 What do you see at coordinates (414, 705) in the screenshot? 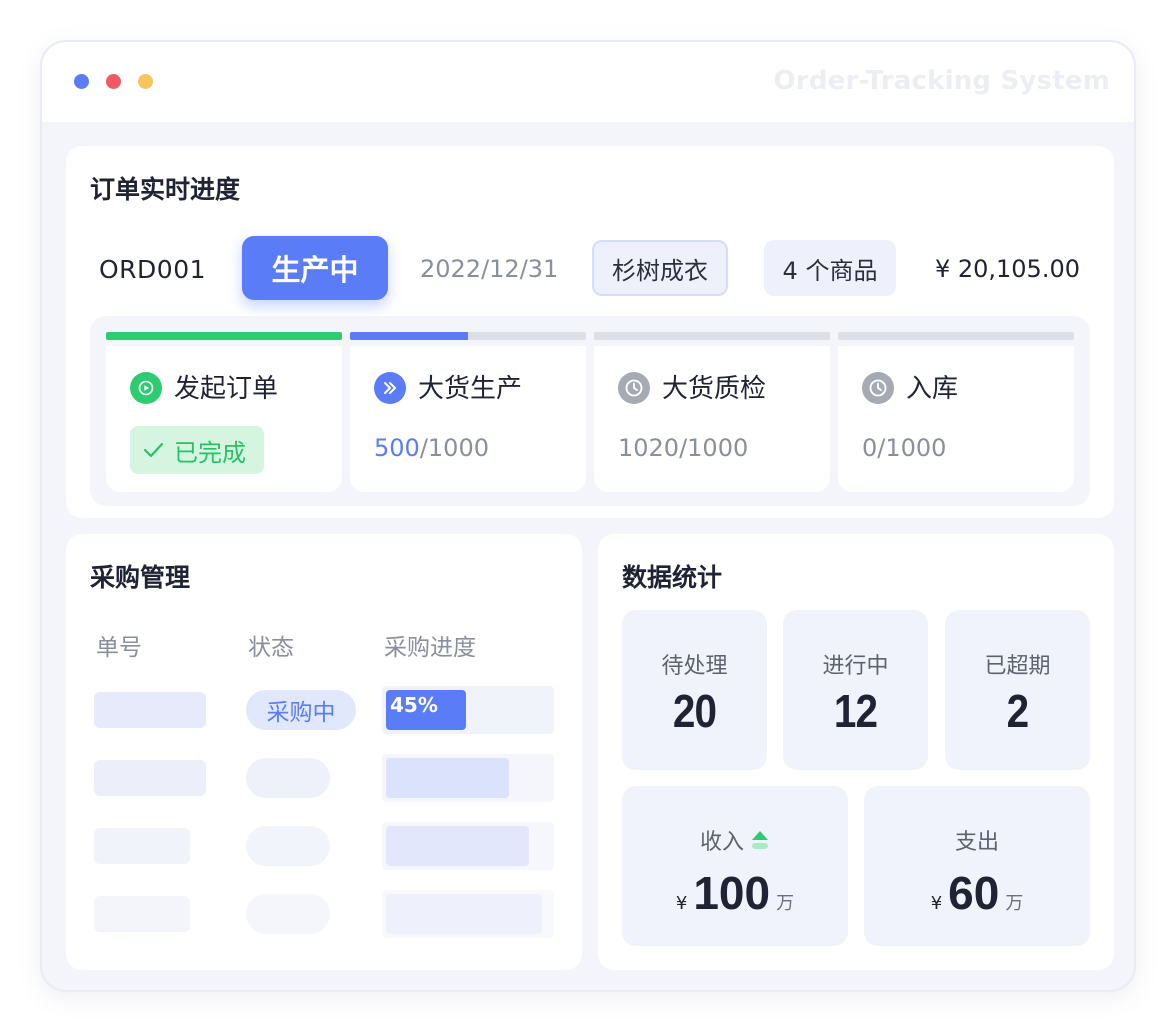
I see `progress-label: 45%` at bounding box center [414, 705].